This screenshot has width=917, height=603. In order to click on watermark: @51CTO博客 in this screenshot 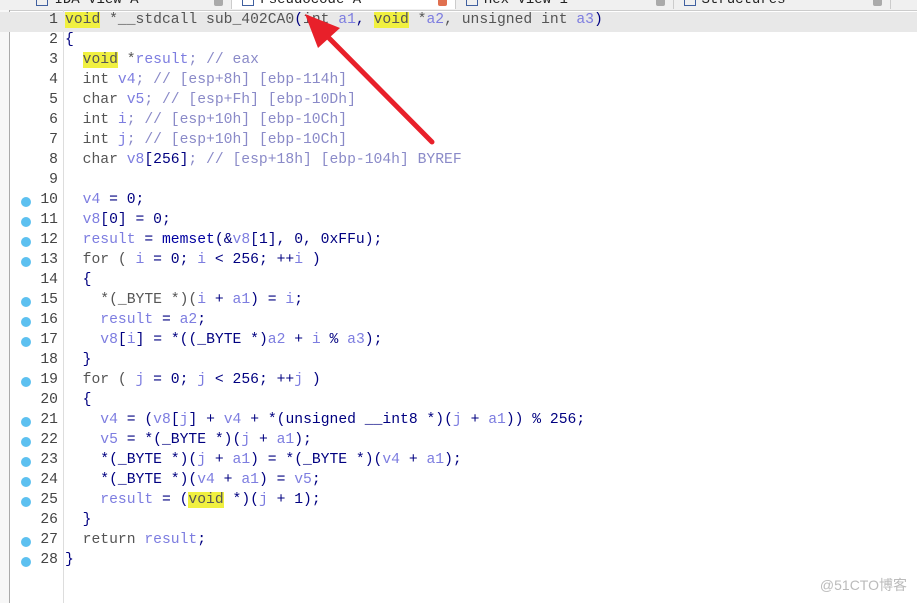, I will do `click(863, 585)`.